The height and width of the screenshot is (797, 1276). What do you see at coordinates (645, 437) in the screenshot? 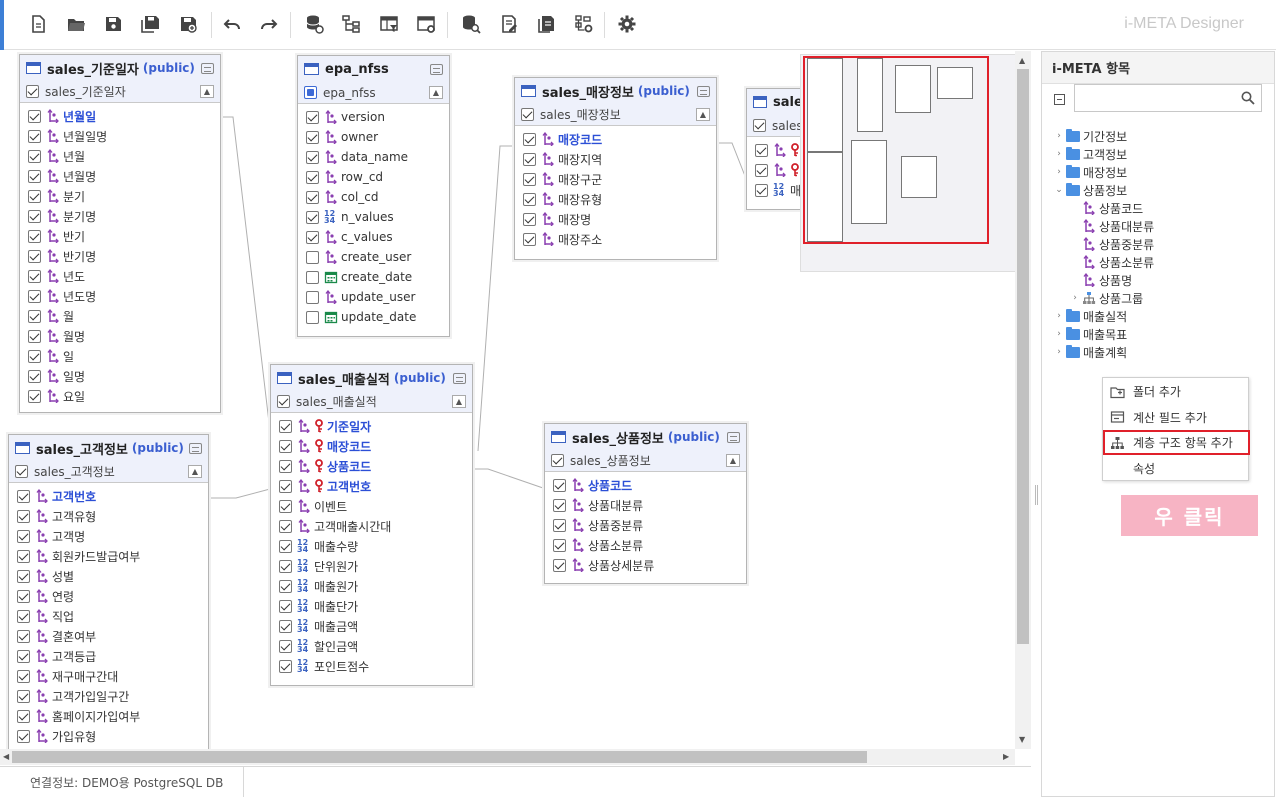
I see `table-header: sales_상품정보 (public)` at bounding box center [645, 437].